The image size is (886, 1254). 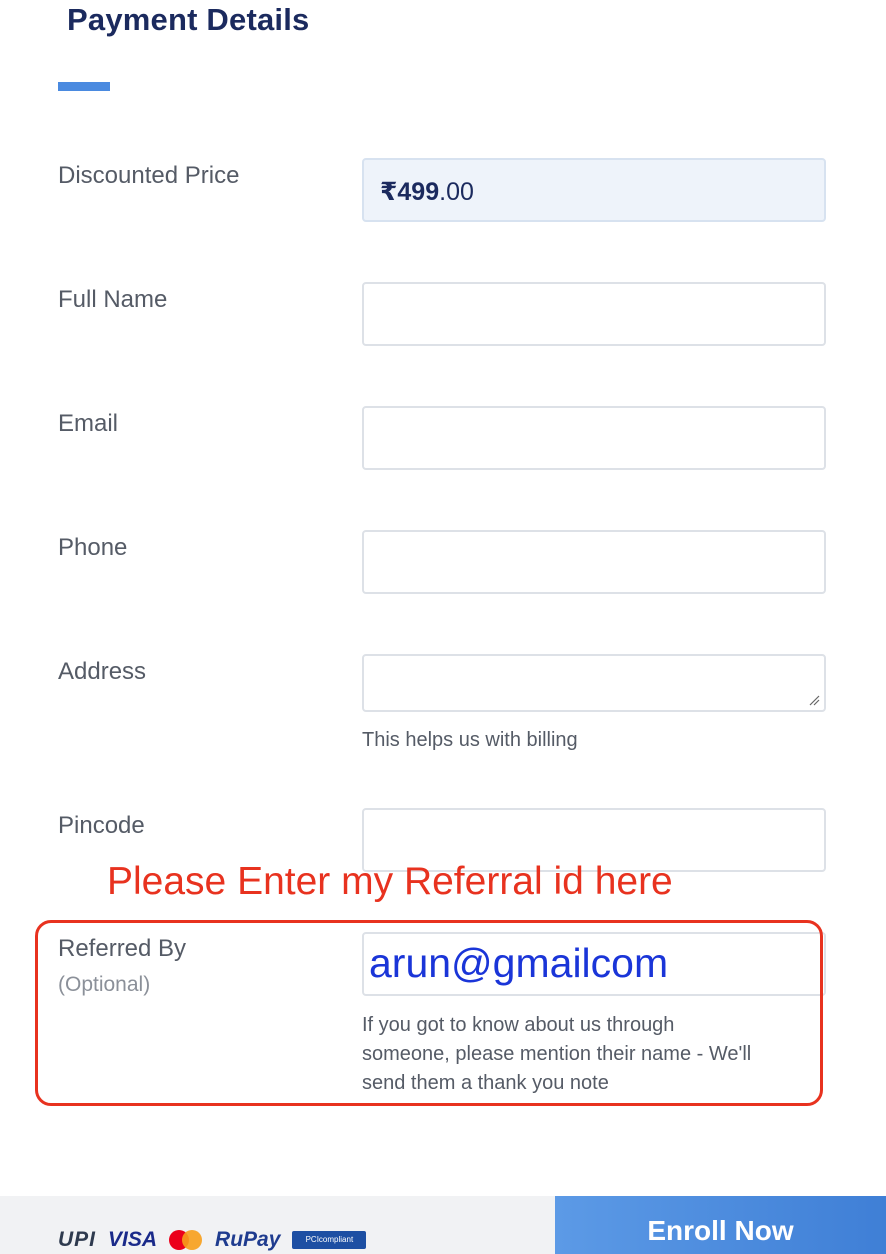 I want to click on address-textarea, so click(x=594, y=683).